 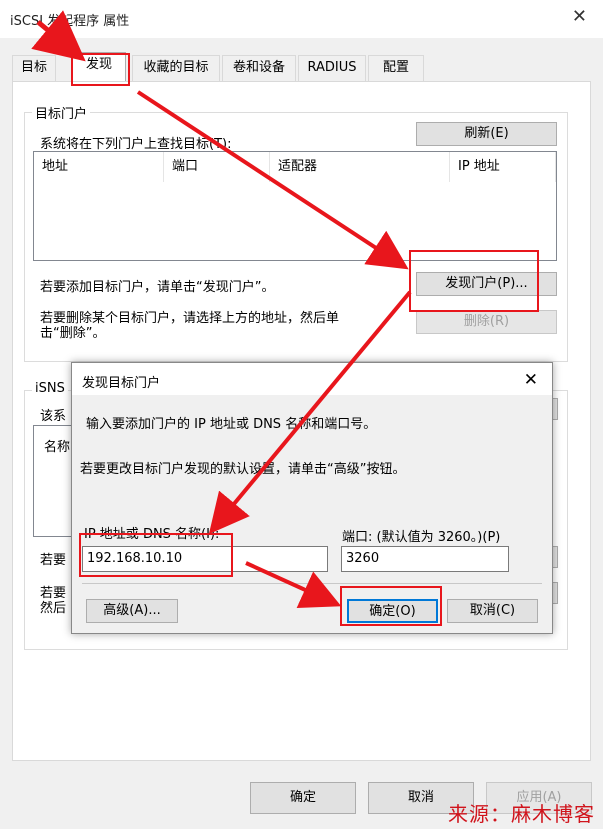 What do you see at coordinates (293, 584) in the screenshot?
I see `arrow-to-ok-button` at bounding box center [293, 584].